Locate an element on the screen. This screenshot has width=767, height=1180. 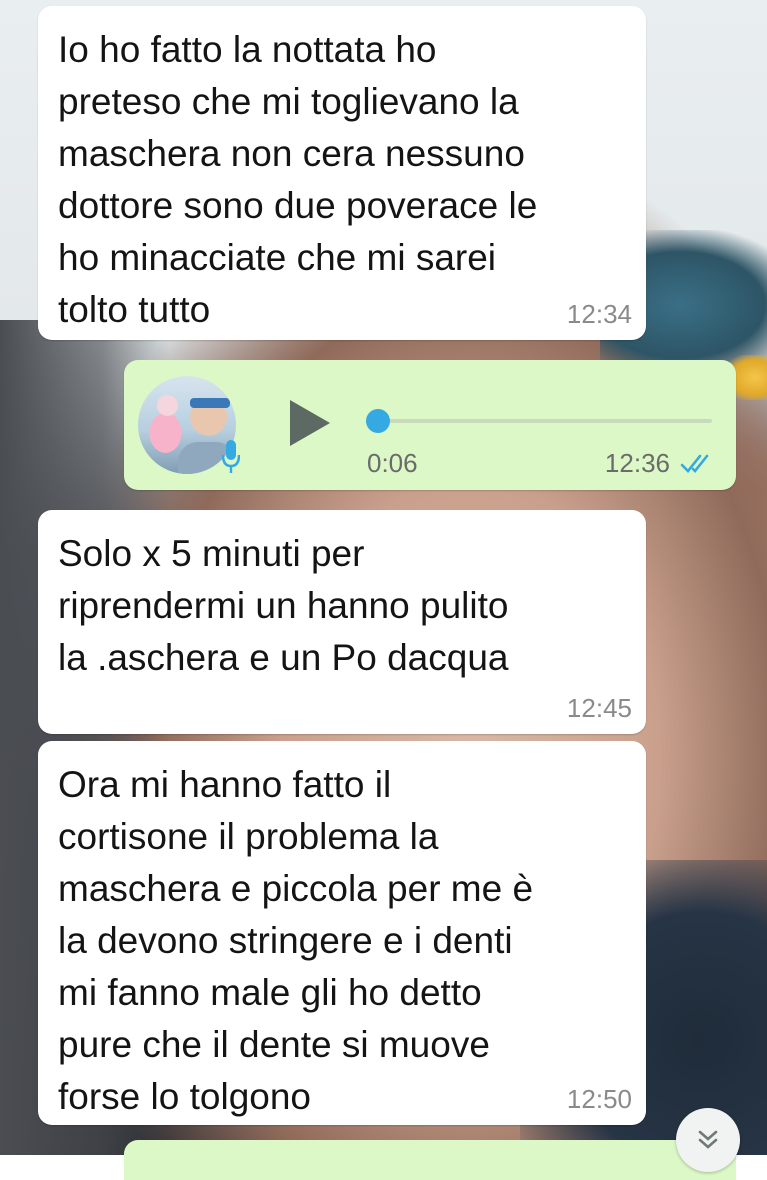
microphone-icon is located at coordinates (231, 456).